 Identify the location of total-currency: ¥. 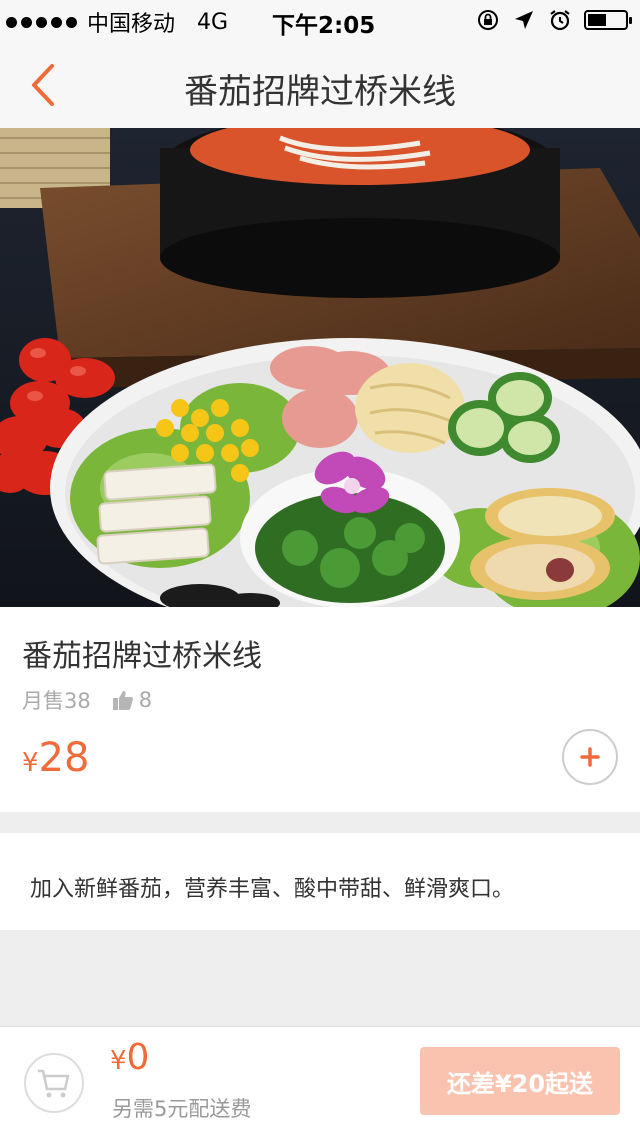
(118, 1061).